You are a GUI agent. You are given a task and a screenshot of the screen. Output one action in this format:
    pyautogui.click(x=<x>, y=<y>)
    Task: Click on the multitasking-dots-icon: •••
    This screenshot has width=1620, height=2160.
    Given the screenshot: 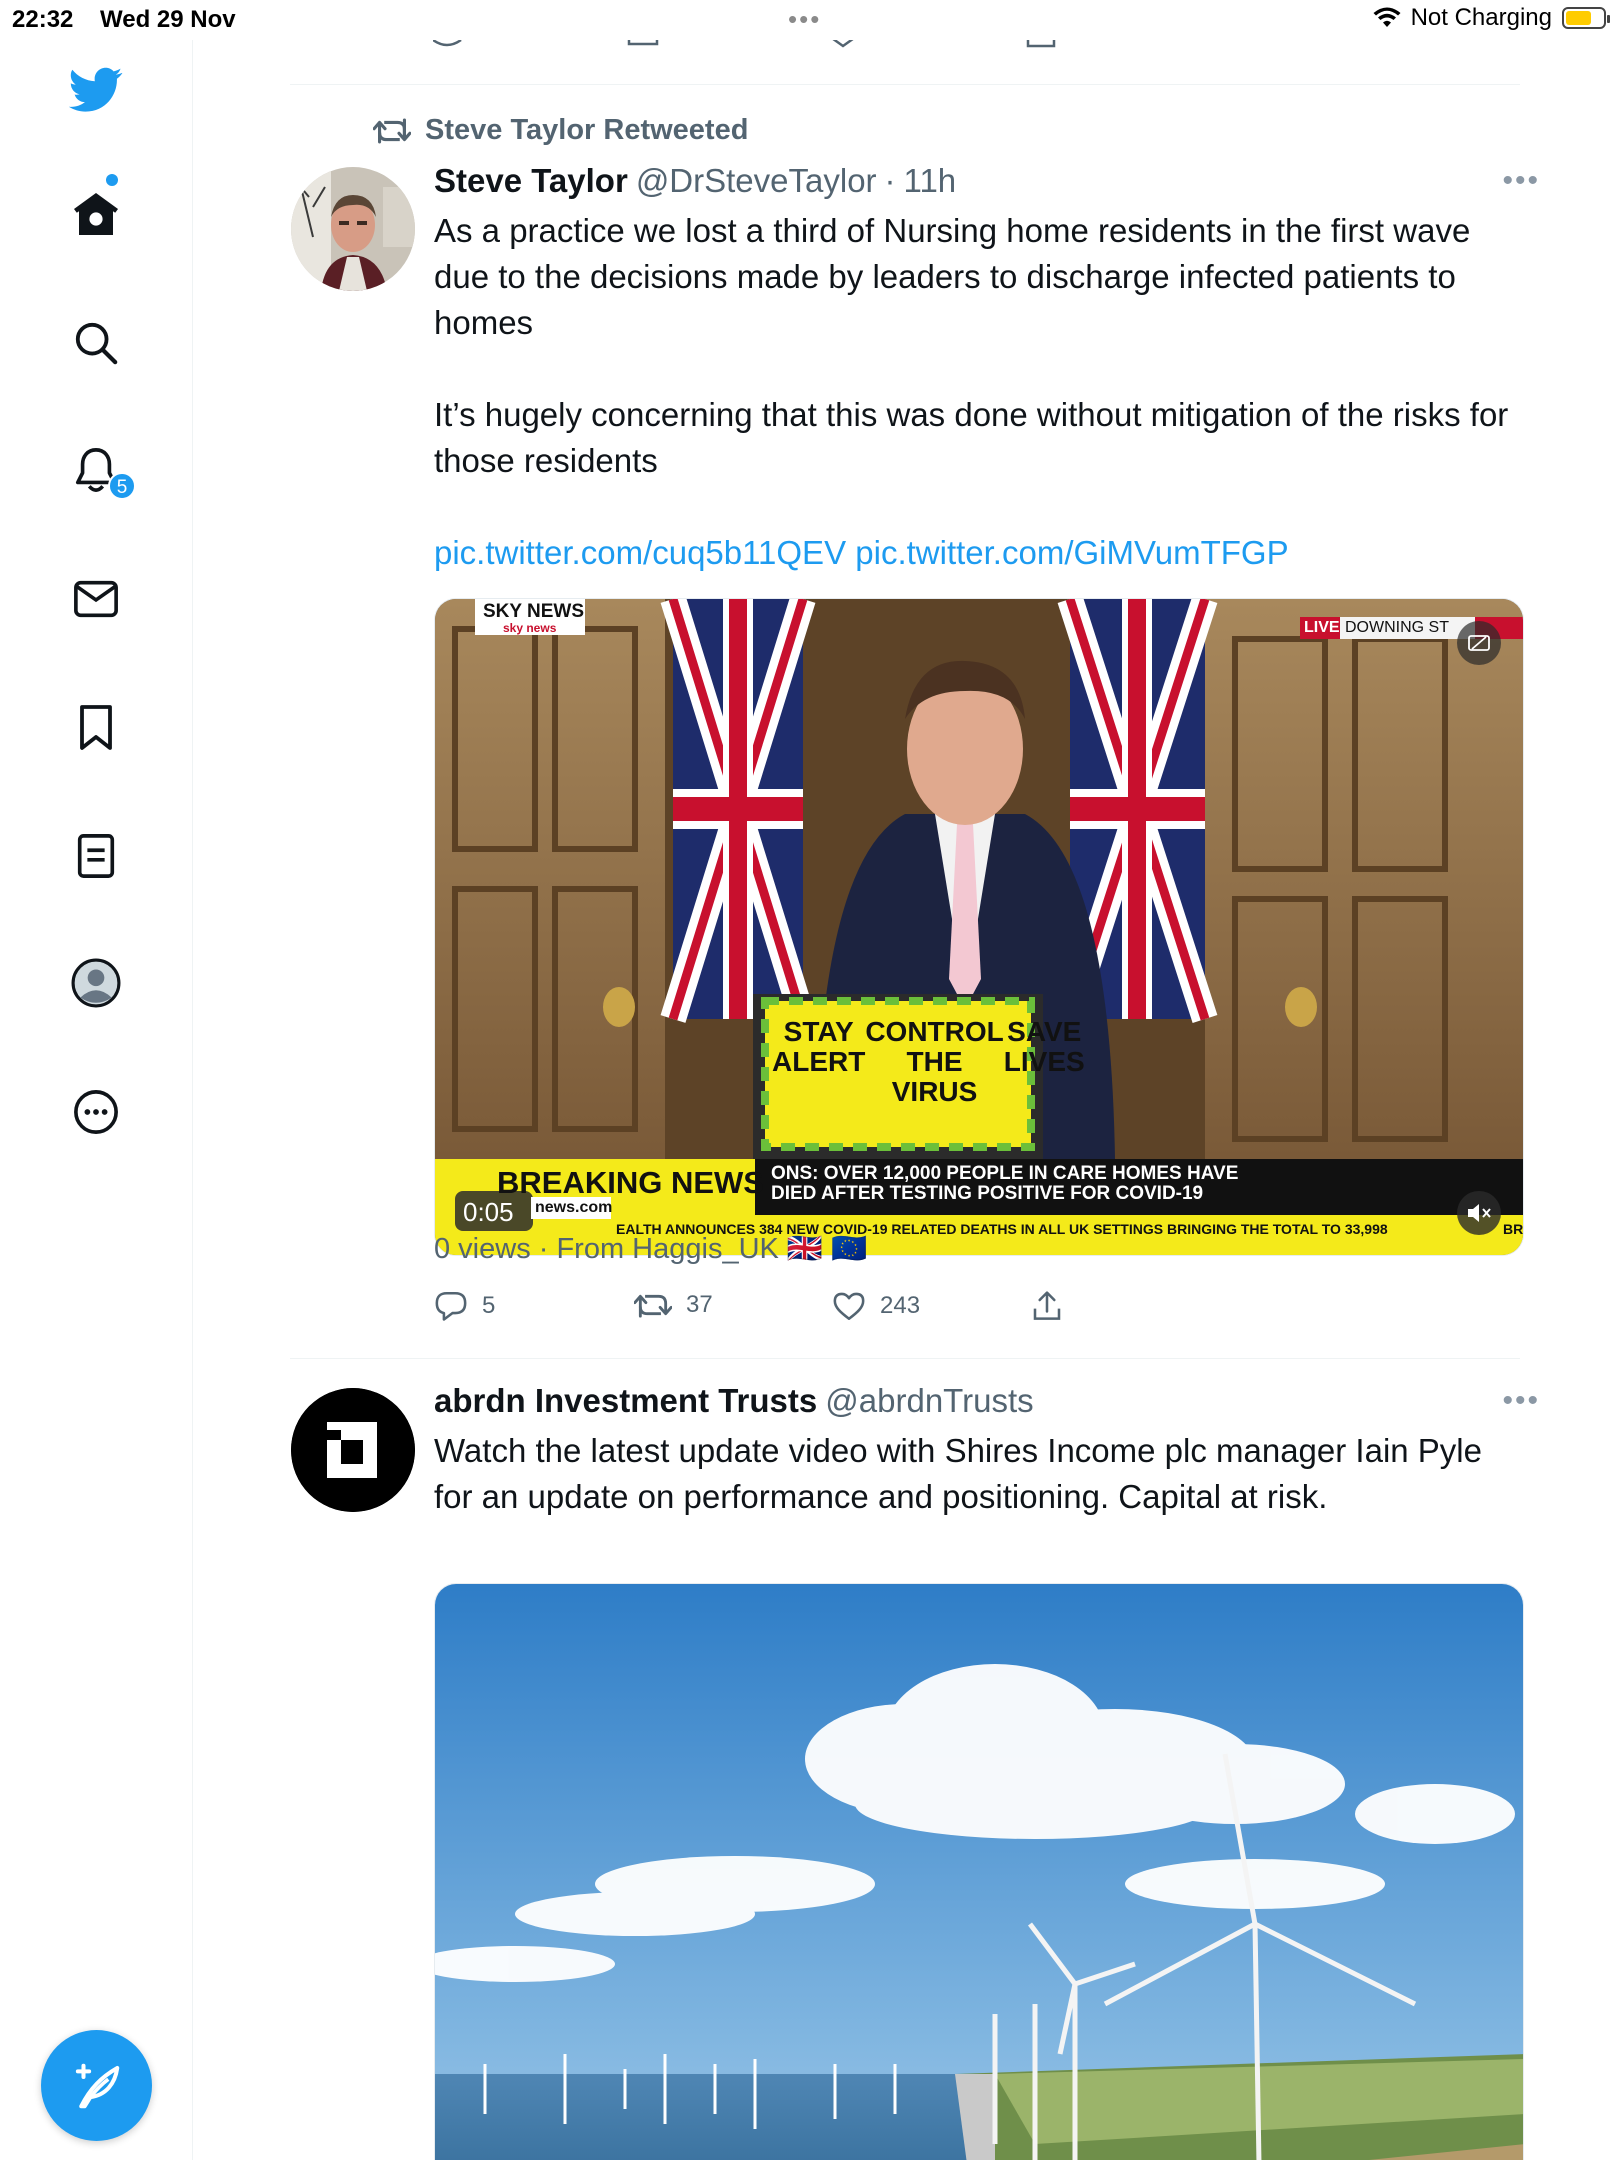 What is the action you would take?
    pyautogui.click(x=804, y=19)
    